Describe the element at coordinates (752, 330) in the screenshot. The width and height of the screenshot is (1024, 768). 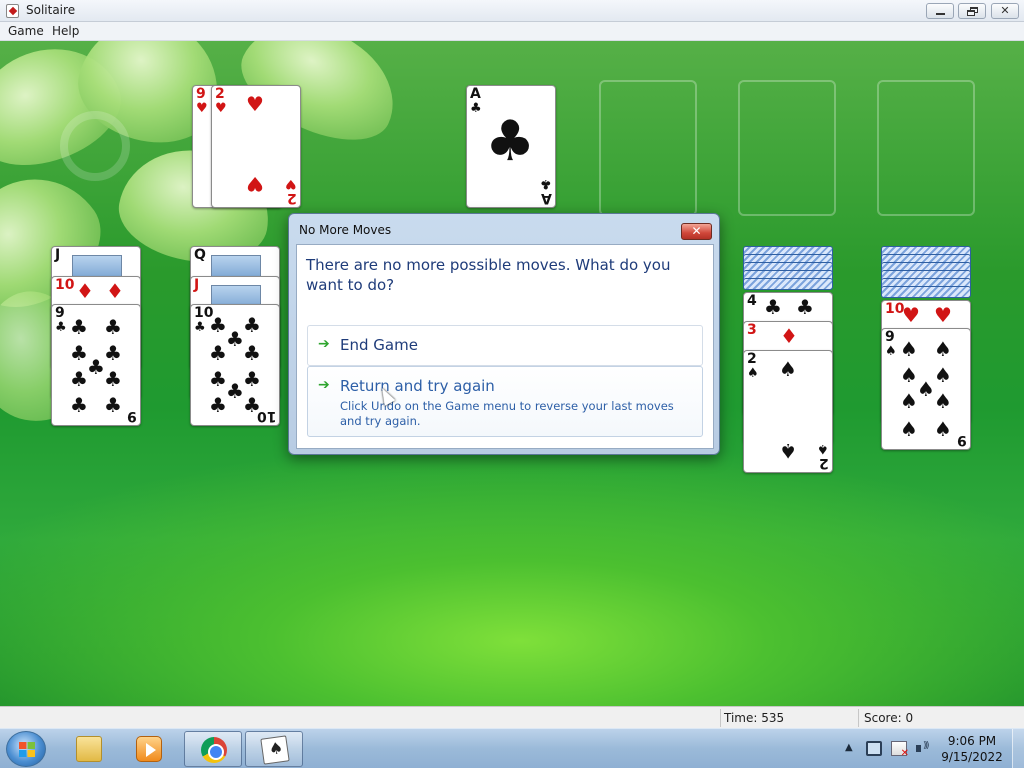
I see `card-rank: 3` at that location.